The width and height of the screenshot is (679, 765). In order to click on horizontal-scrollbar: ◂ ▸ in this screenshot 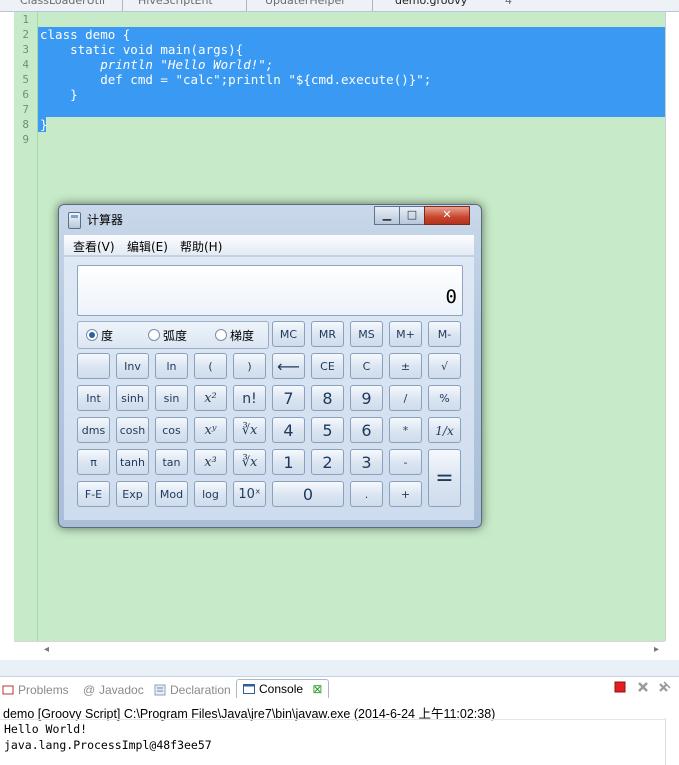, I will do `click(339, 650)`.